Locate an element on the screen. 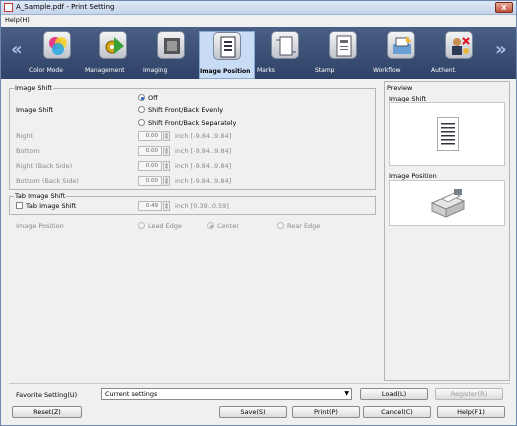  favorite-setting-value: Current settings is located at coordinates (131, 394).